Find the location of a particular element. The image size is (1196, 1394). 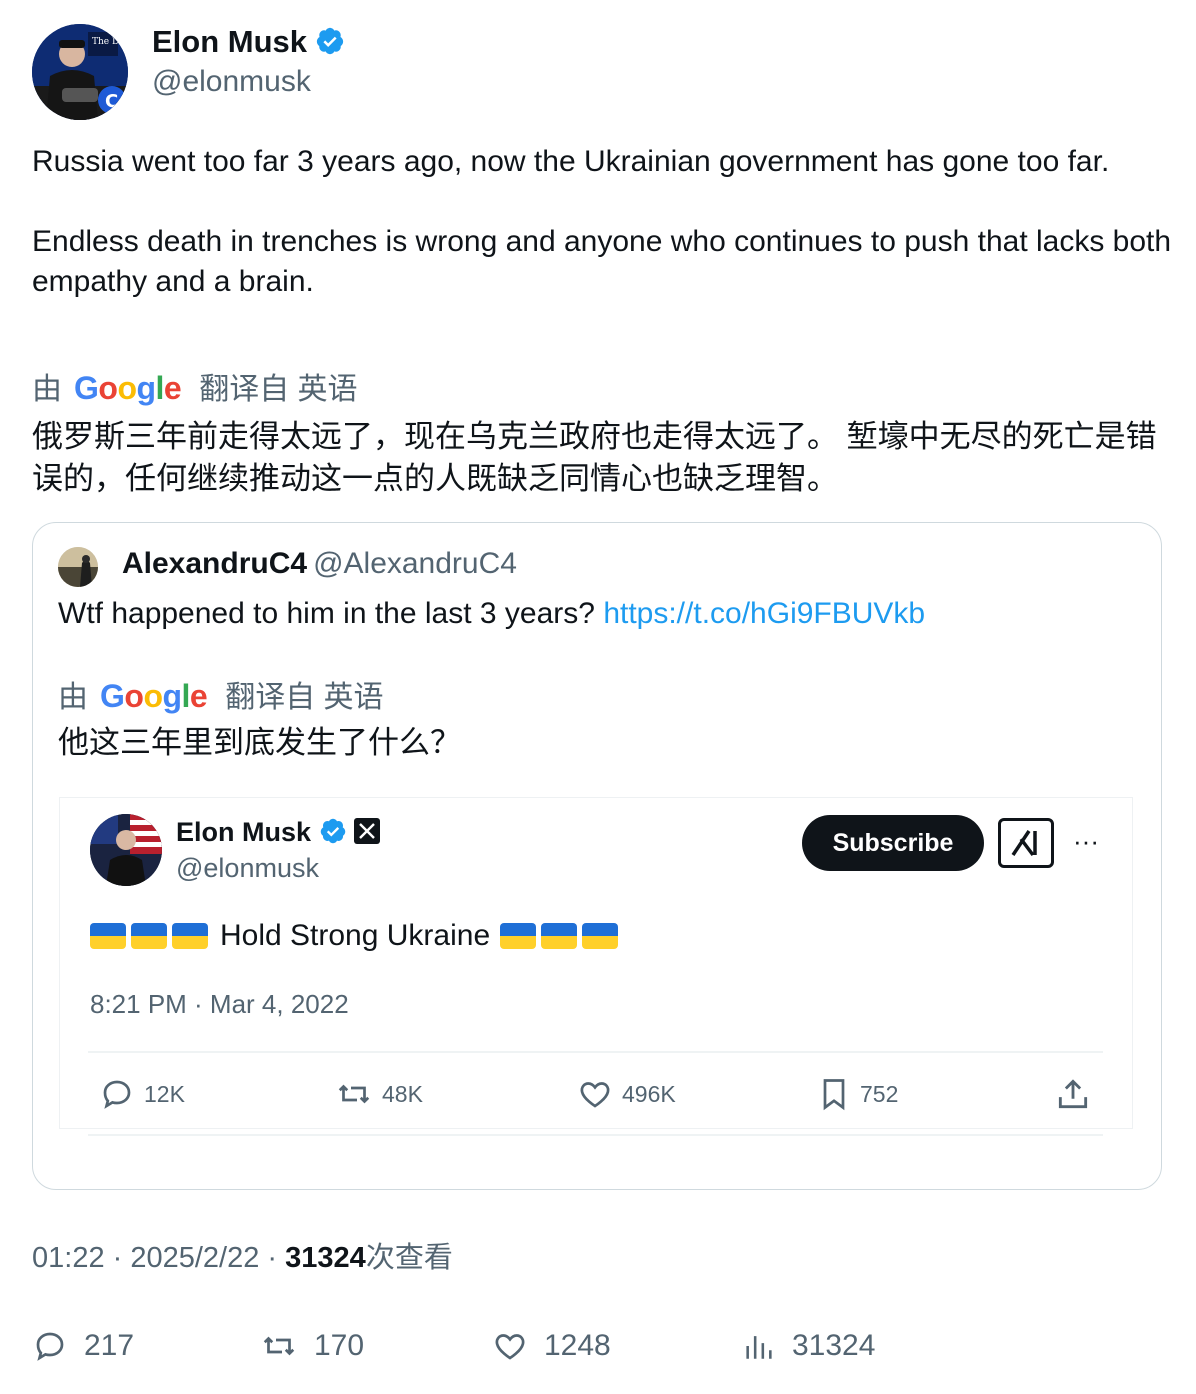

embedded-timestamp: 8:21 PM · Mar 4, 2022 is located at coordinates (219, 1004).